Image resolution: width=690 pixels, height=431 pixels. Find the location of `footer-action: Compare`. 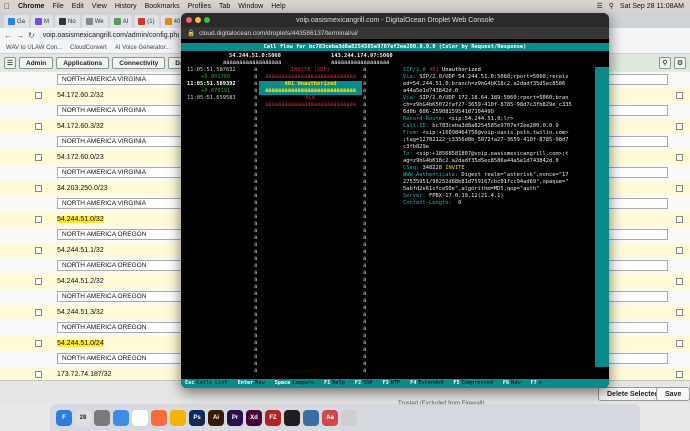

footer-action: Compare is located at coordinates (306, 383).